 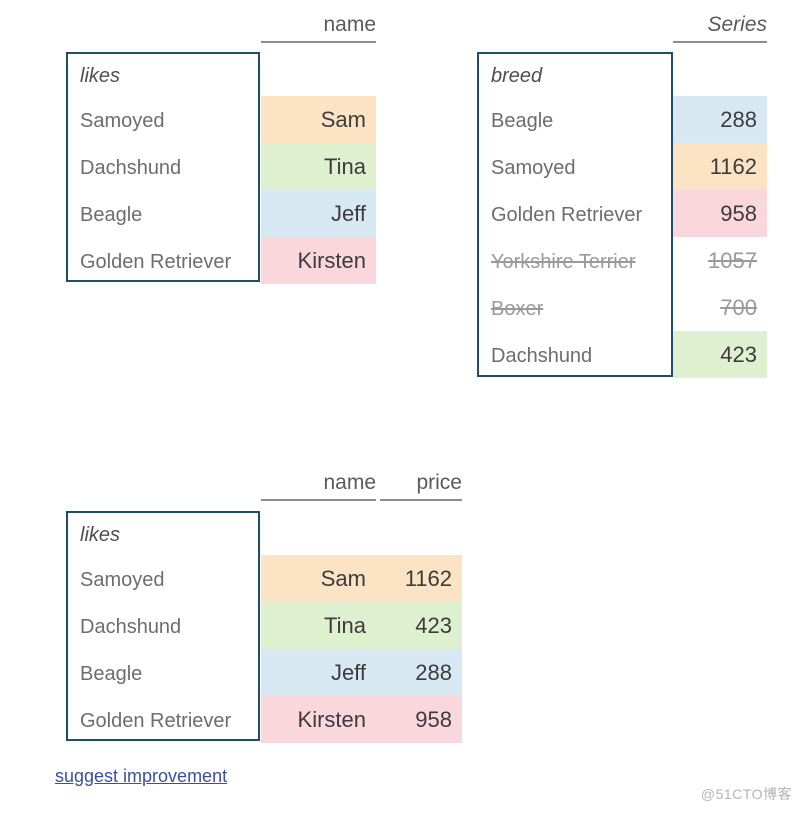 I want to click on index-cell: Boxer, so click(x=517, y=309).